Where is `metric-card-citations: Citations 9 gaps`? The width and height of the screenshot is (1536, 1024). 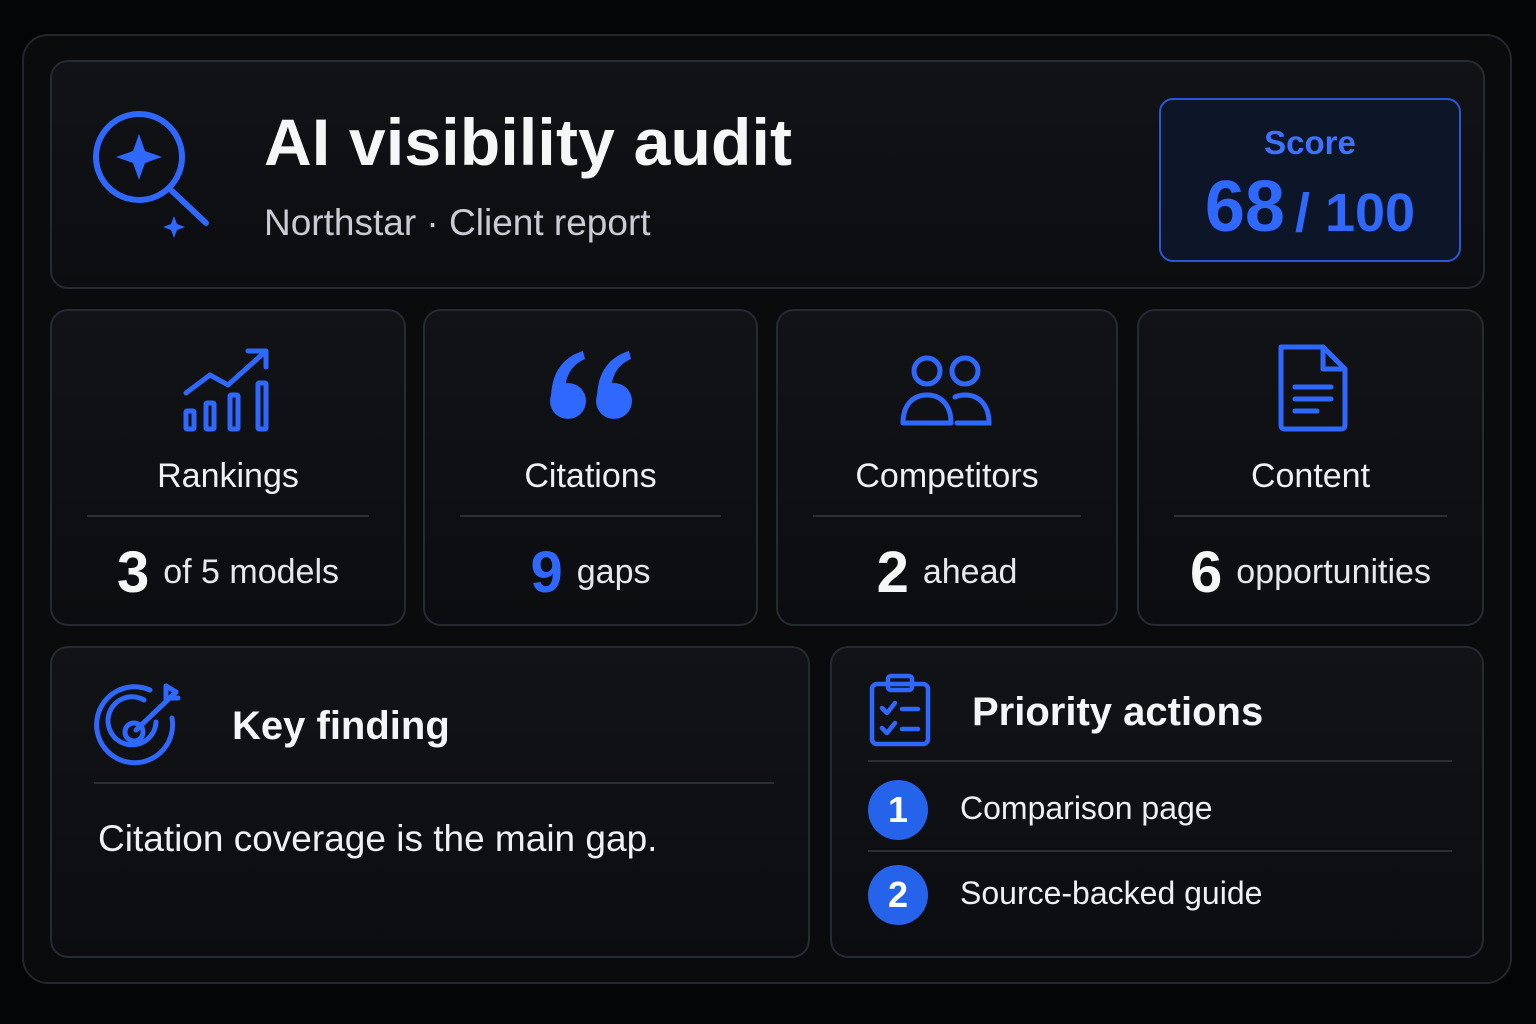 metric-card-citations: Citations 9 gaps is located at coordinates (590, 467).